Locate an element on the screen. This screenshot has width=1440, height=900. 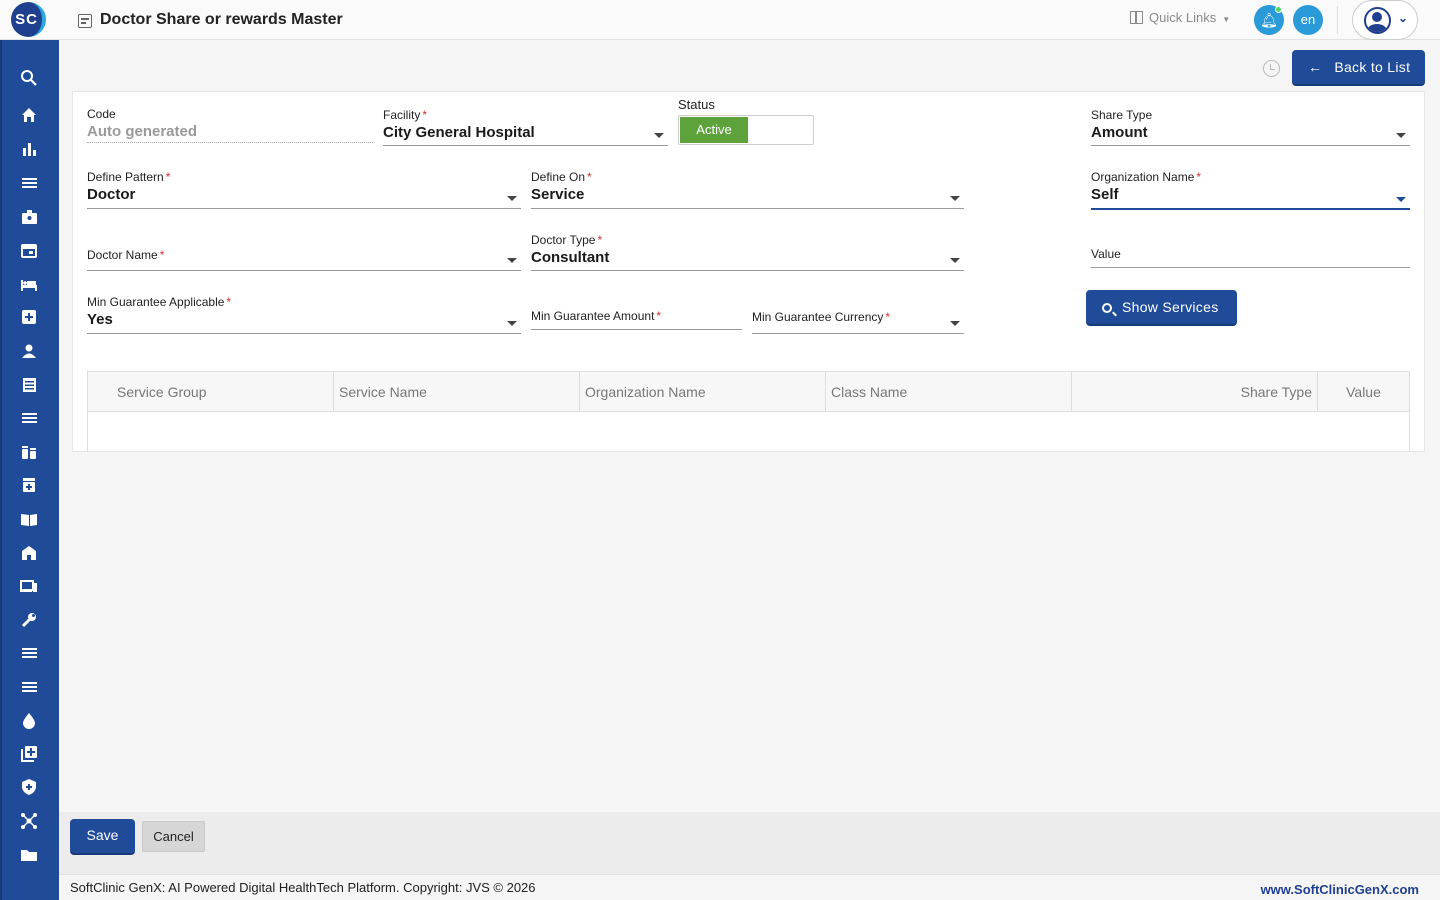
column-header-organization-name: Organization Name is located at coordinates (703, 392).